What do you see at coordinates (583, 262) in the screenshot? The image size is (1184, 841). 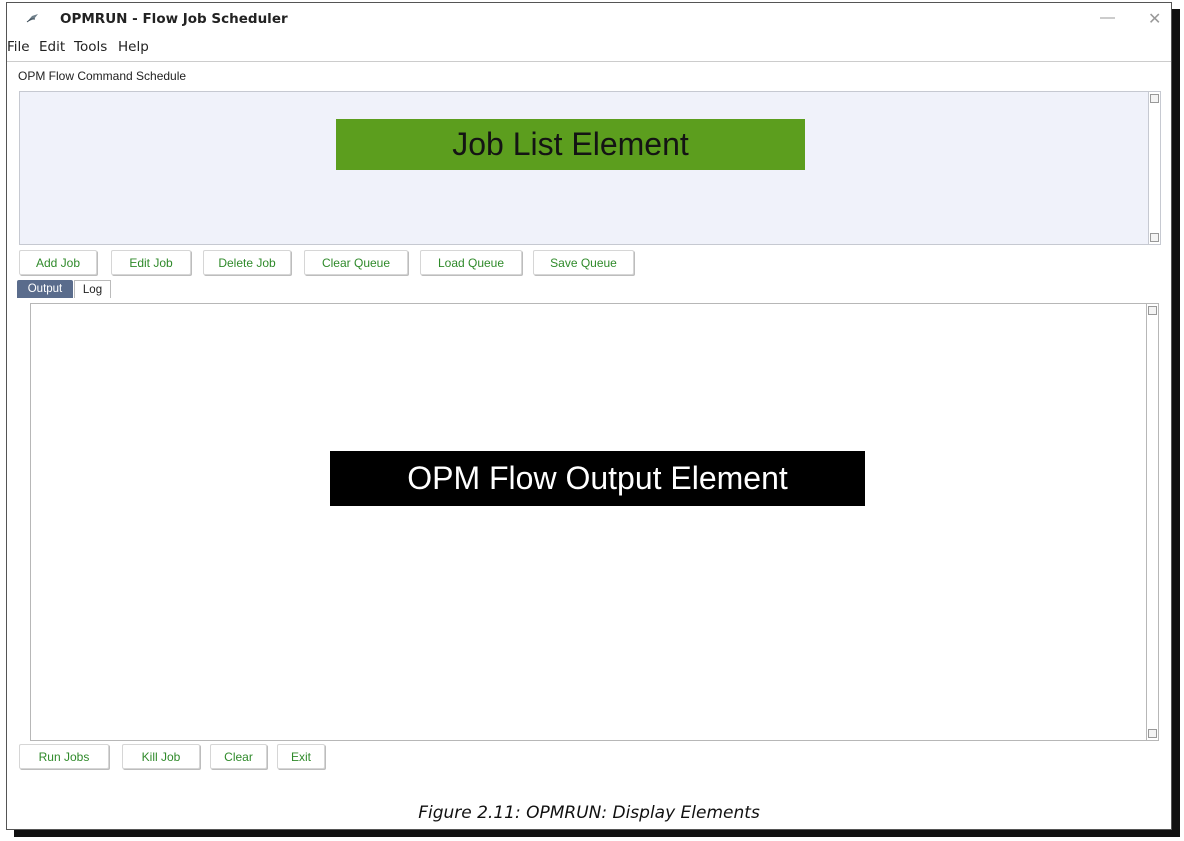 I see `save-queue-button: Save Queue` at bounding box center [583, 262].